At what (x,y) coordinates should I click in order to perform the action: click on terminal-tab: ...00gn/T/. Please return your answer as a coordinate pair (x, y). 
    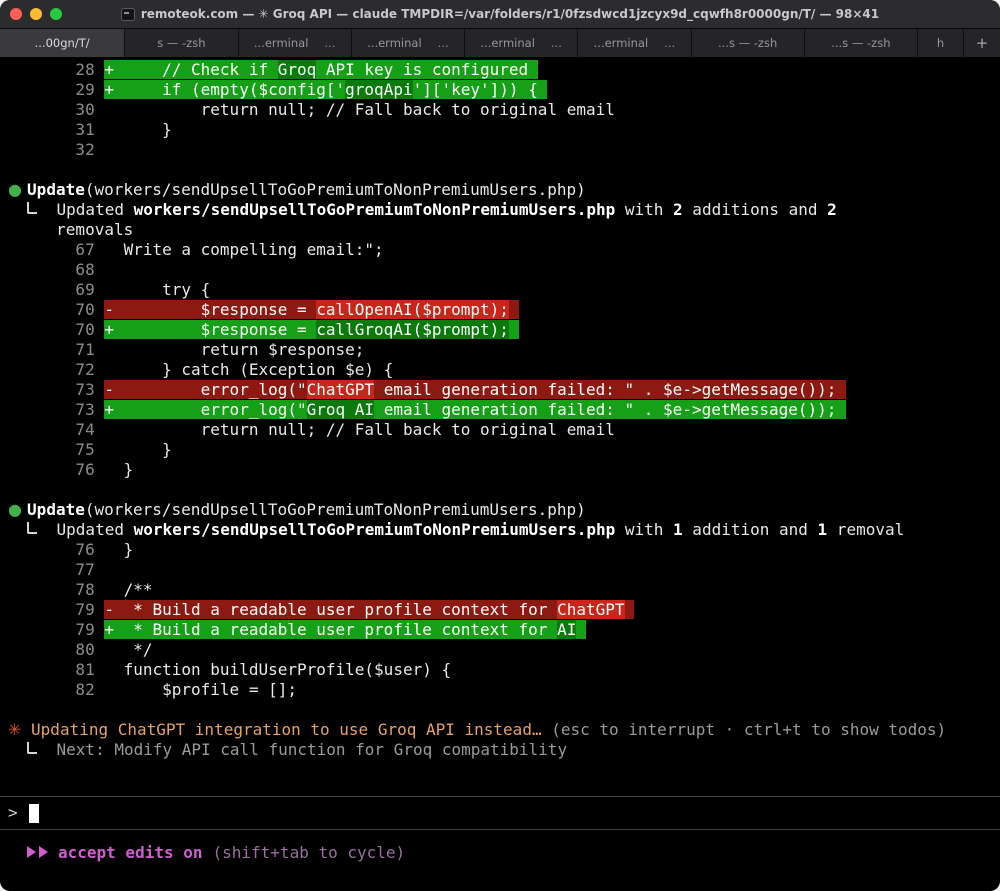
    Looking at the image, I should click on (63, 43).